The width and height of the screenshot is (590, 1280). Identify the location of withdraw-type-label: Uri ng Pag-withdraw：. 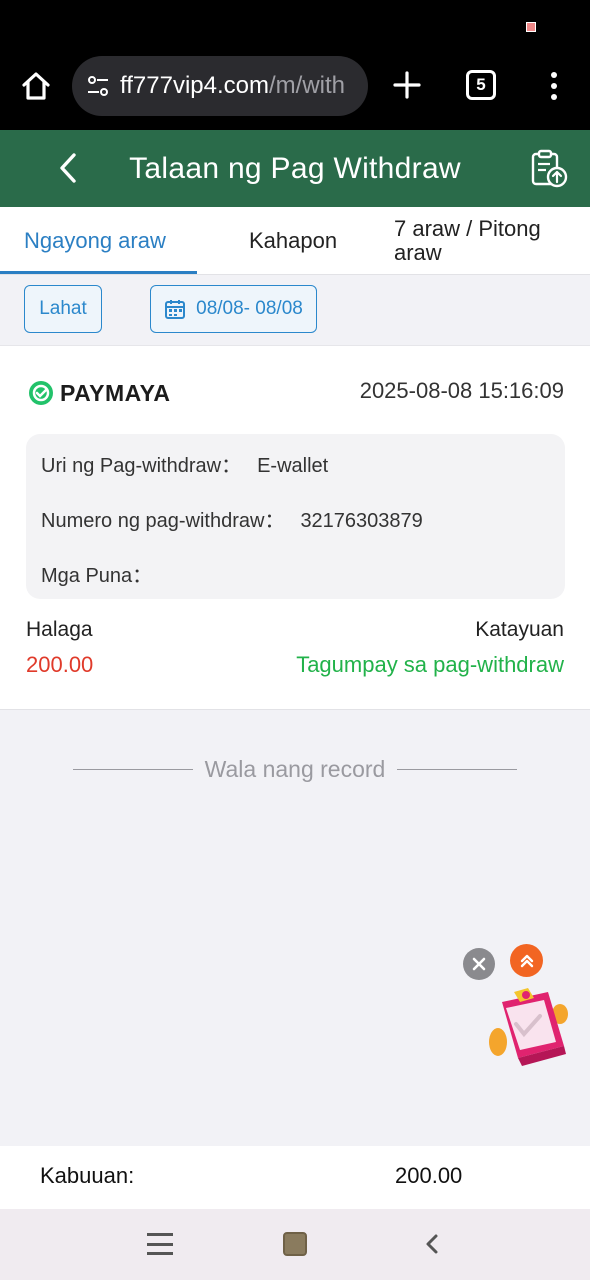
(141, 466).